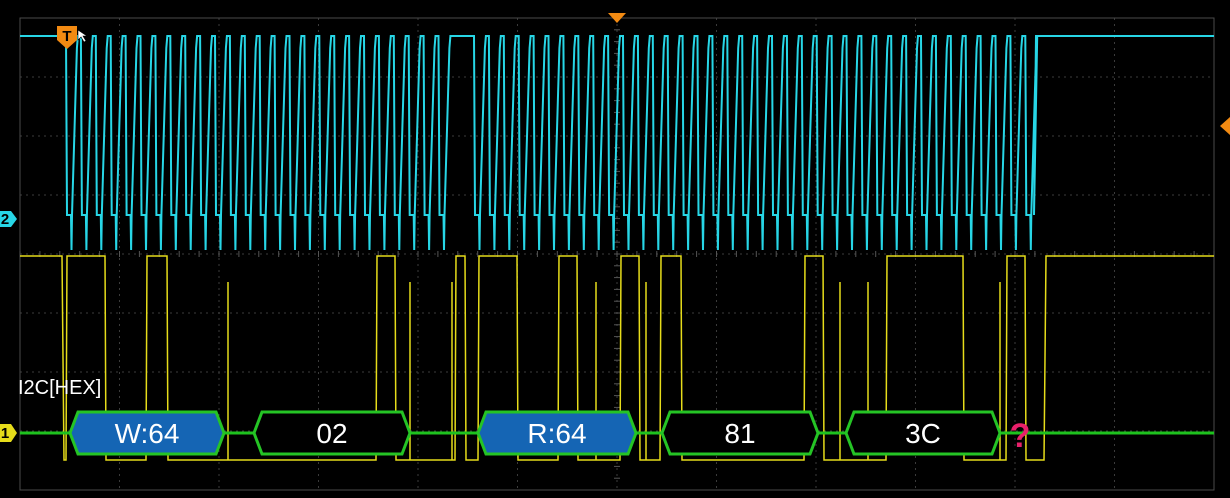 This screenshot has width=1230, height=498. What do you see at coordinates (5, 219) in the screenshot?
I see `channel2-marker-label: 2` at bounding box center [5, 219].